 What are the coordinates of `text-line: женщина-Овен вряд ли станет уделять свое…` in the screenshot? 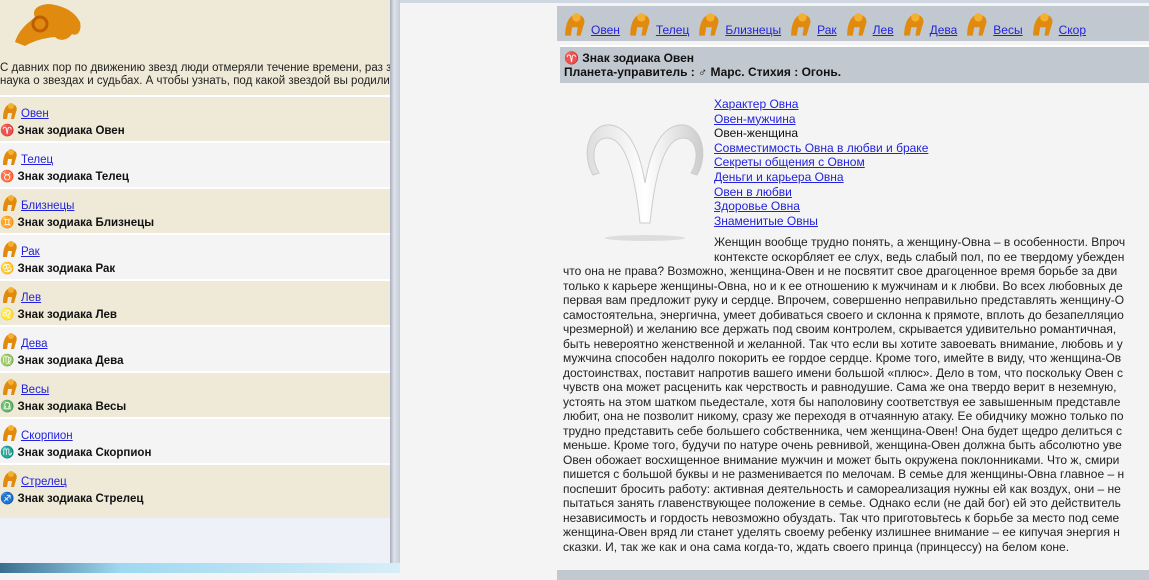 It's located at (841, 532).